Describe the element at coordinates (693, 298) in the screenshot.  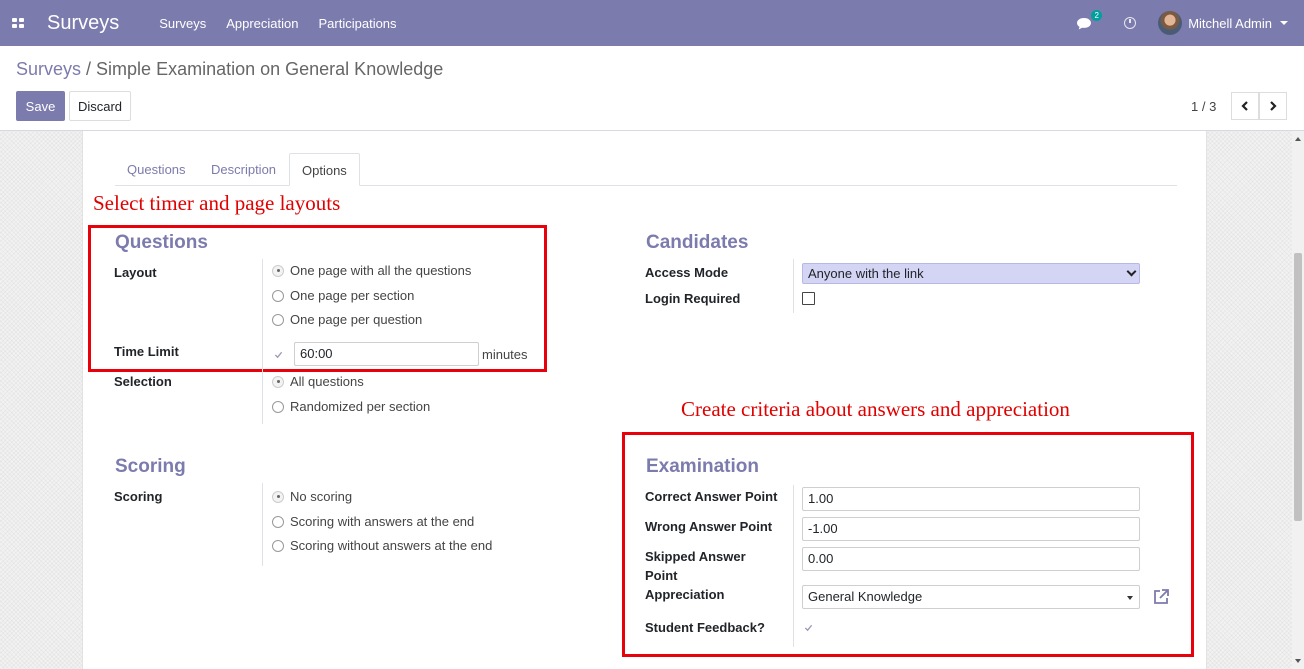
I see `login-required-label: Login Required` at that location.